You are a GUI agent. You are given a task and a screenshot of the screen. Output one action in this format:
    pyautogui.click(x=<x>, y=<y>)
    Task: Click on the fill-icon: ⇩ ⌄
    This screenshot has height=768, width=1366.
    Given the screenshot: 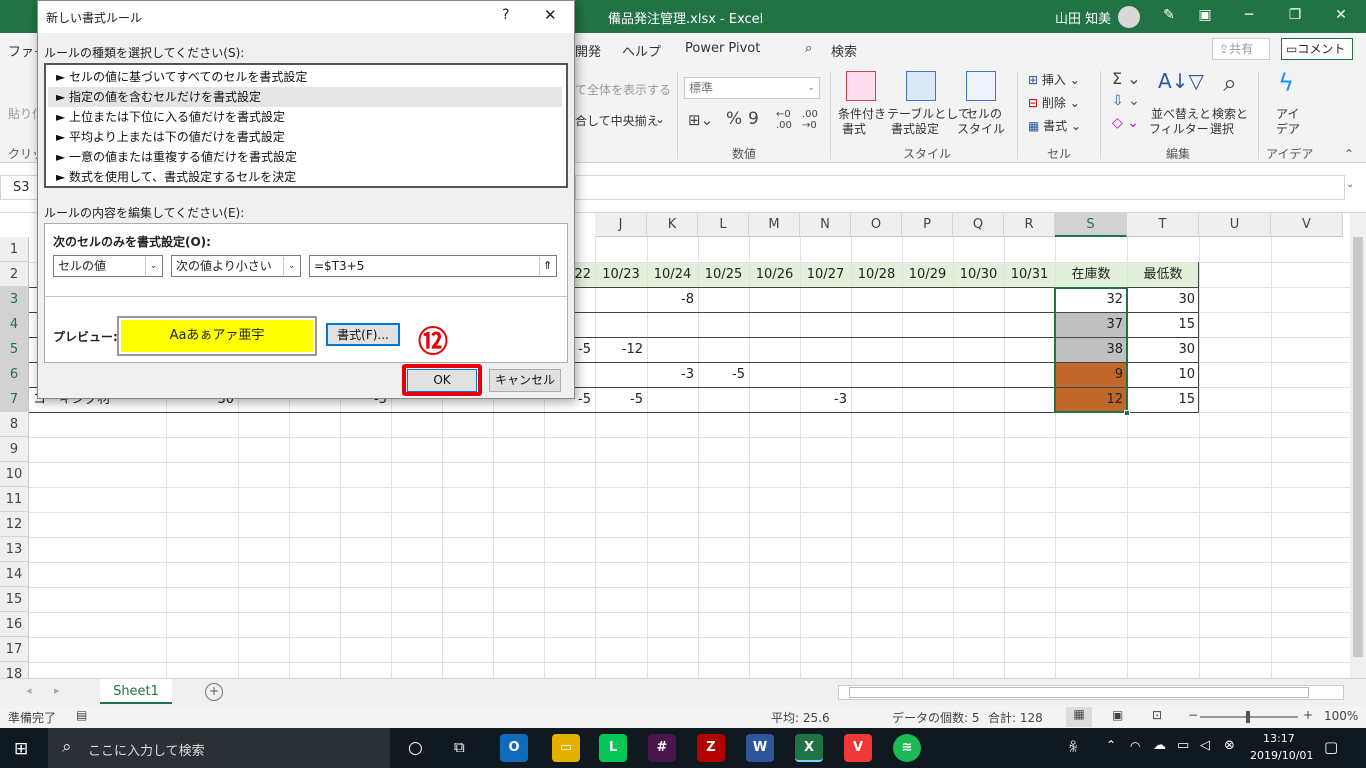 What is the action you would take?
    pyautogui.click(x=1126, y=101)
    